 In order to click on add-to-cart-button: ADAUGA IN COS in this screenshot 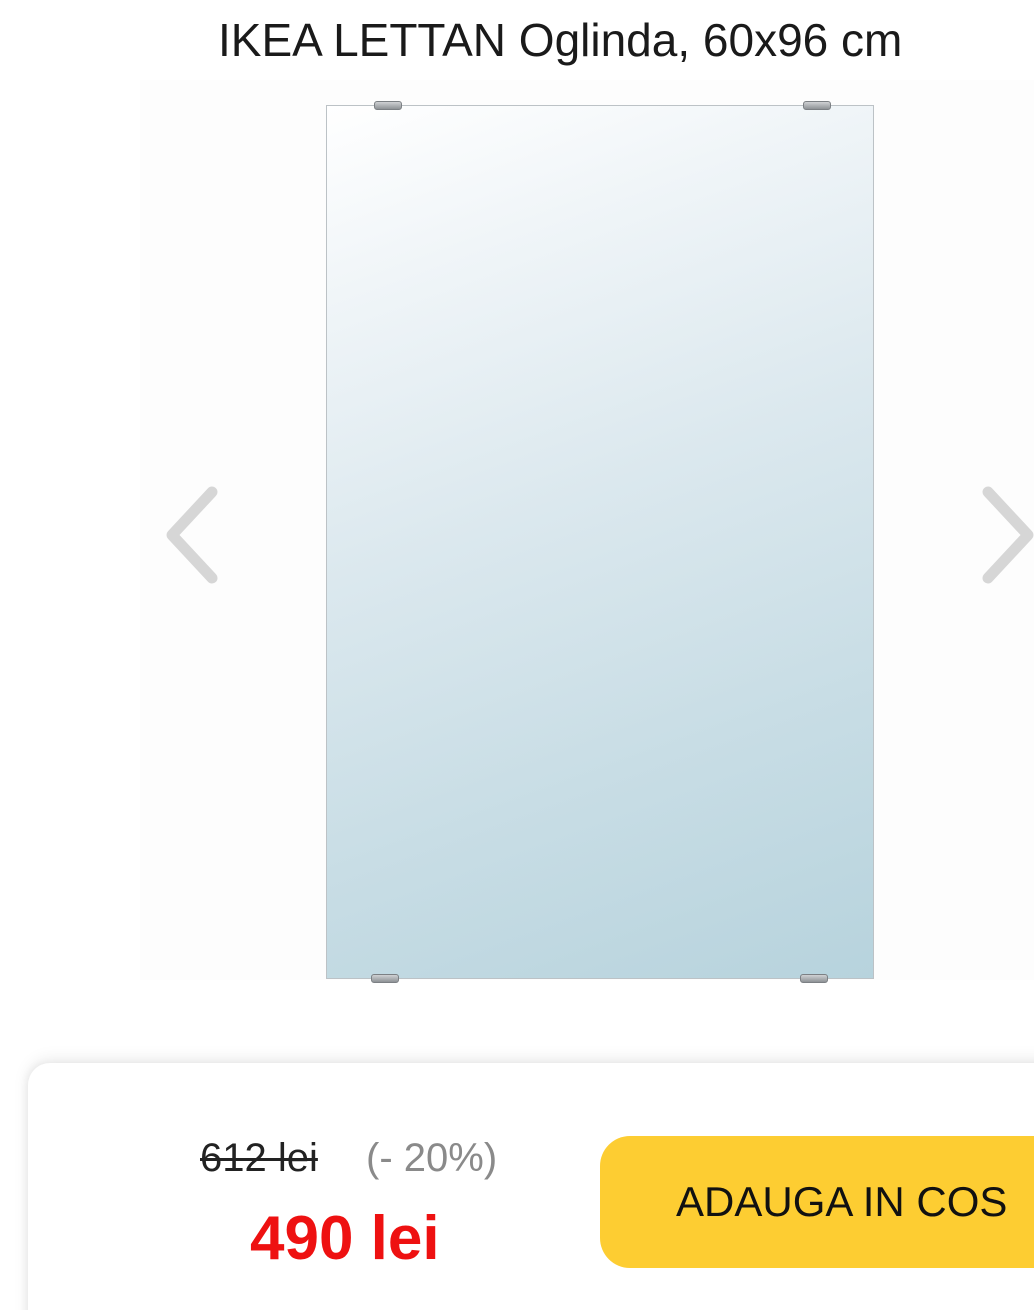, I will do `click(817, 1202)`.